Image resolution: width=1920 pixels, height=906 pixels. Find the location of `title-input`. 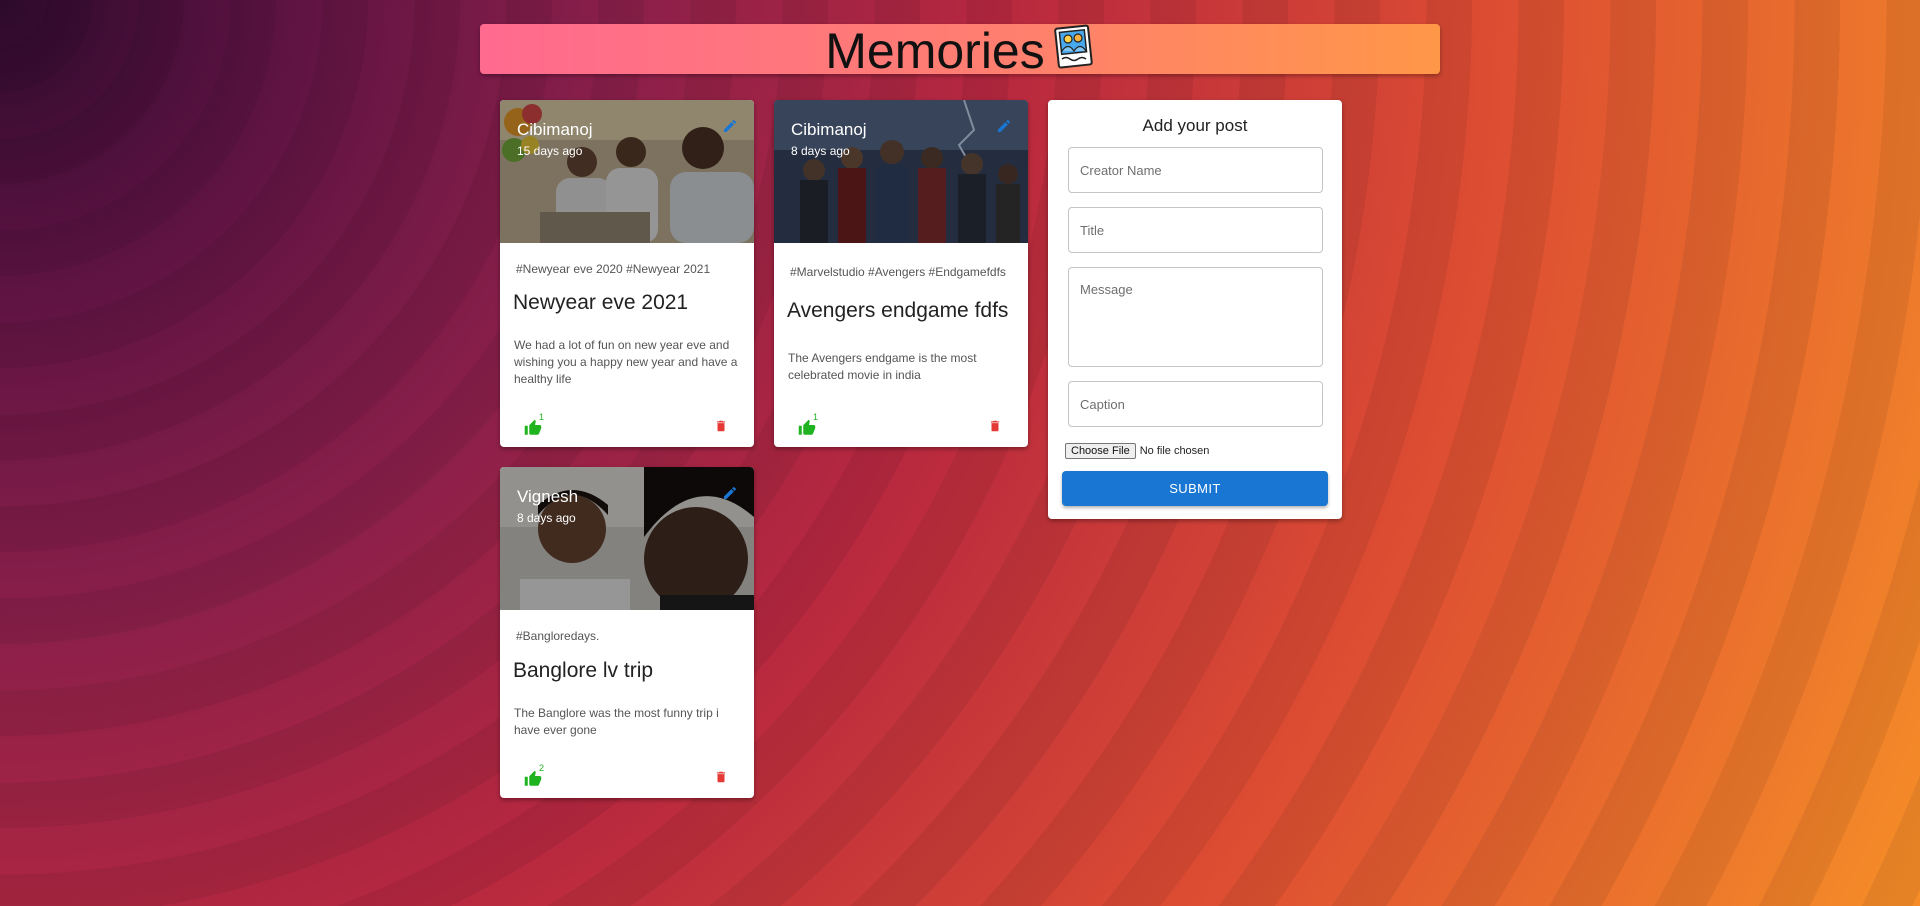

title-input is located at coordinates (1195, 230).